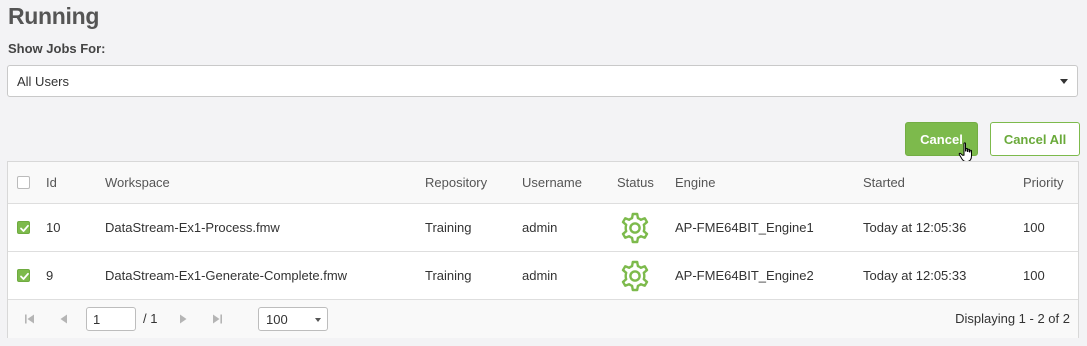 This screenshot has height=346, width=1087. What do you see at coordinates (744, 275) in the screenshot?
I see `job-engine: AP-FME64BIT_Engine2` at bounding box center [744, 275].